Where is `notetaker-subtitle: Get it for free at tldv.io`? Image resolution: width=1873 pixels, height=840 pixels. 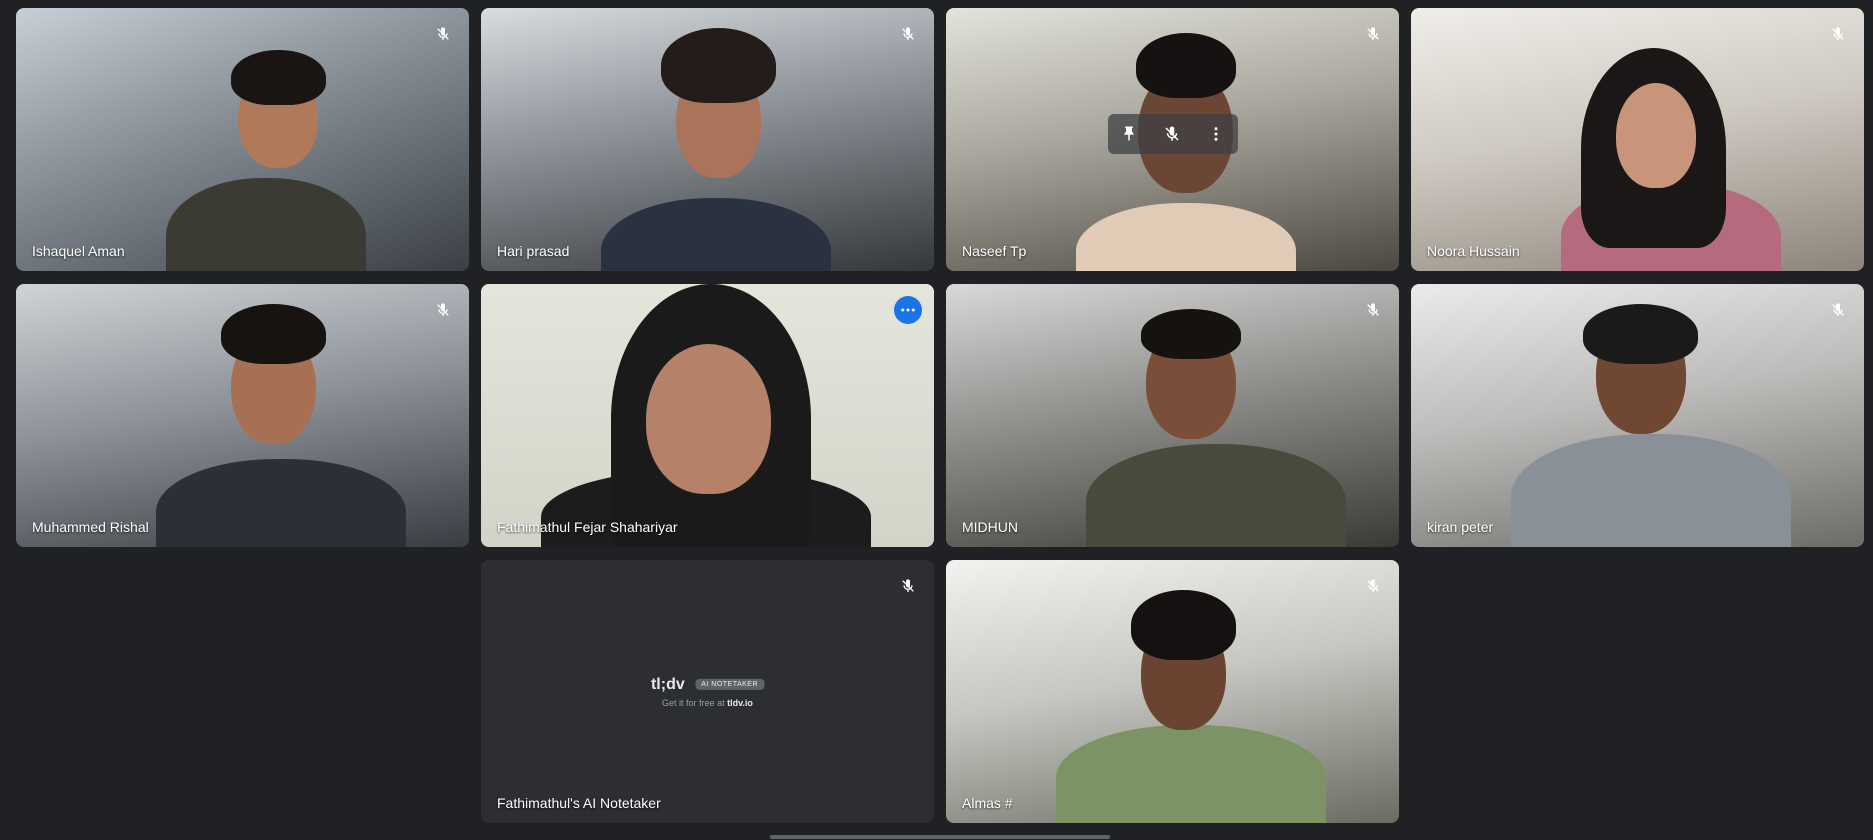
notetaker-subtitle: Get it for free at tldv.io is located at coordinates (707, 703).